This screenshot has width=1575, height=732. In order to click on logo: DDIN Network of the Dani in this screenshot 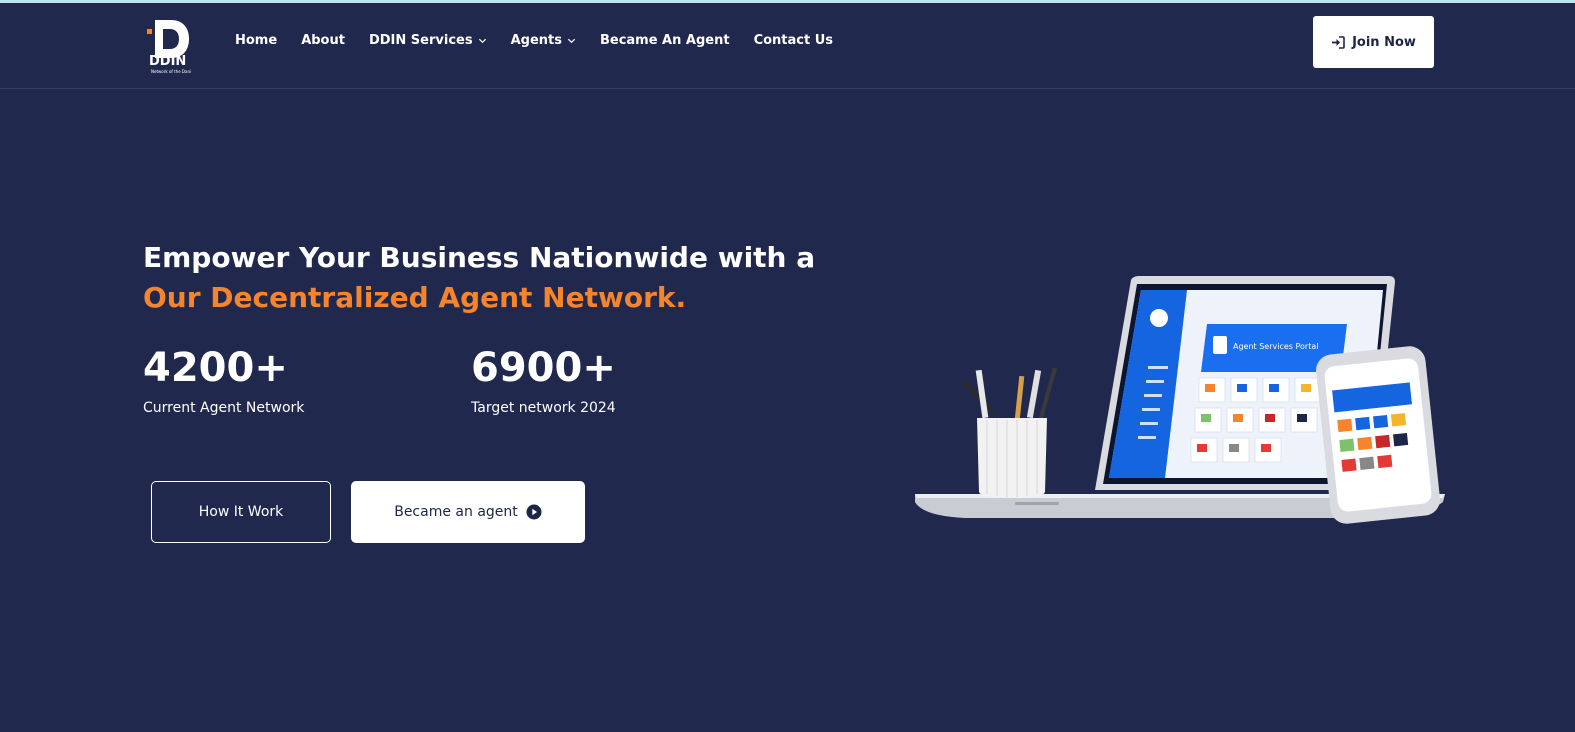, I will do `click(168, 48)`.